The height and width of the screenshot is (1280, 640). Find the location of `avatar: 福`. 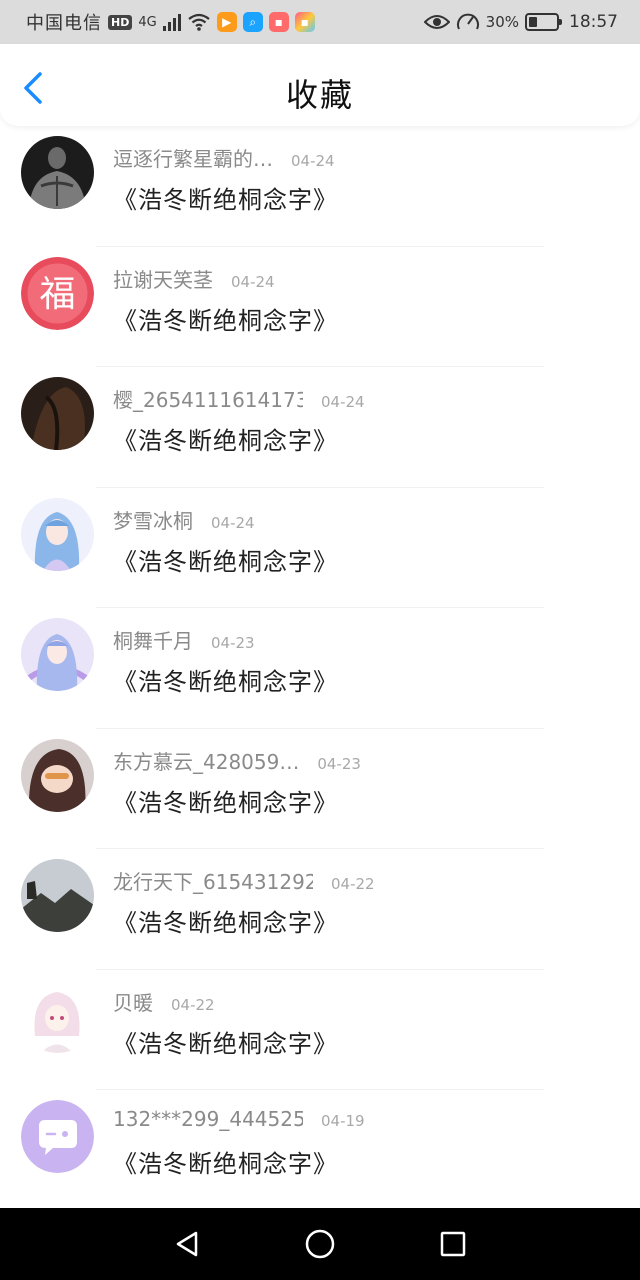

avatar: 福 is located at coordinates (57, 293).